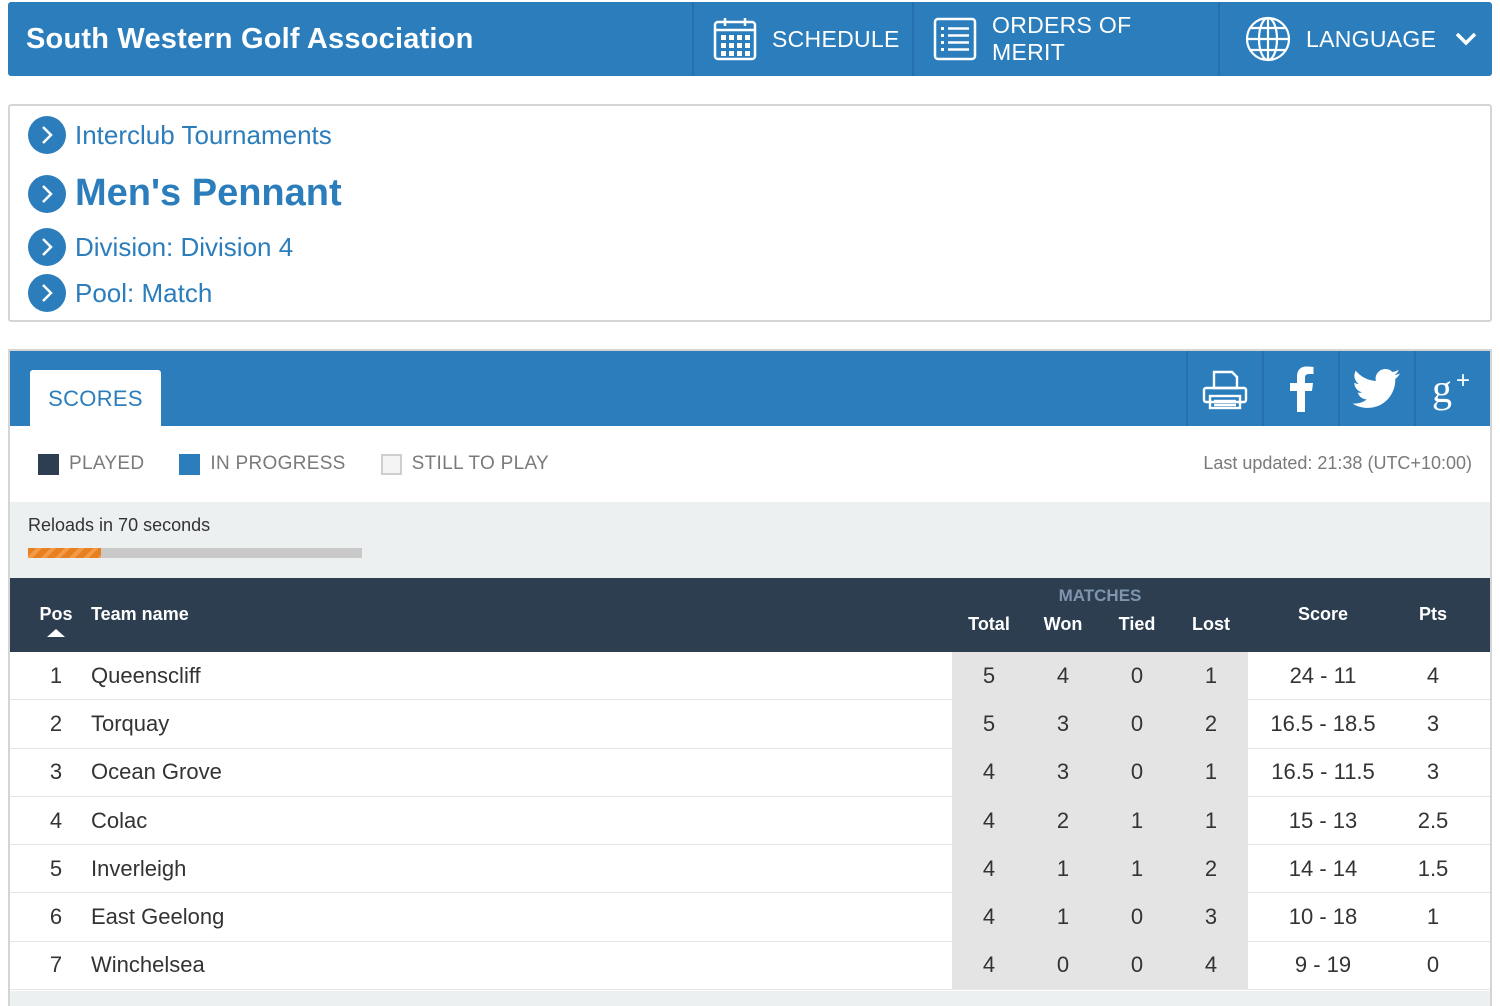 The height and width of the screenshot is (1006, 1500). I want to click on breadcrumb-pool: Pool: Match, so click(120, 293).